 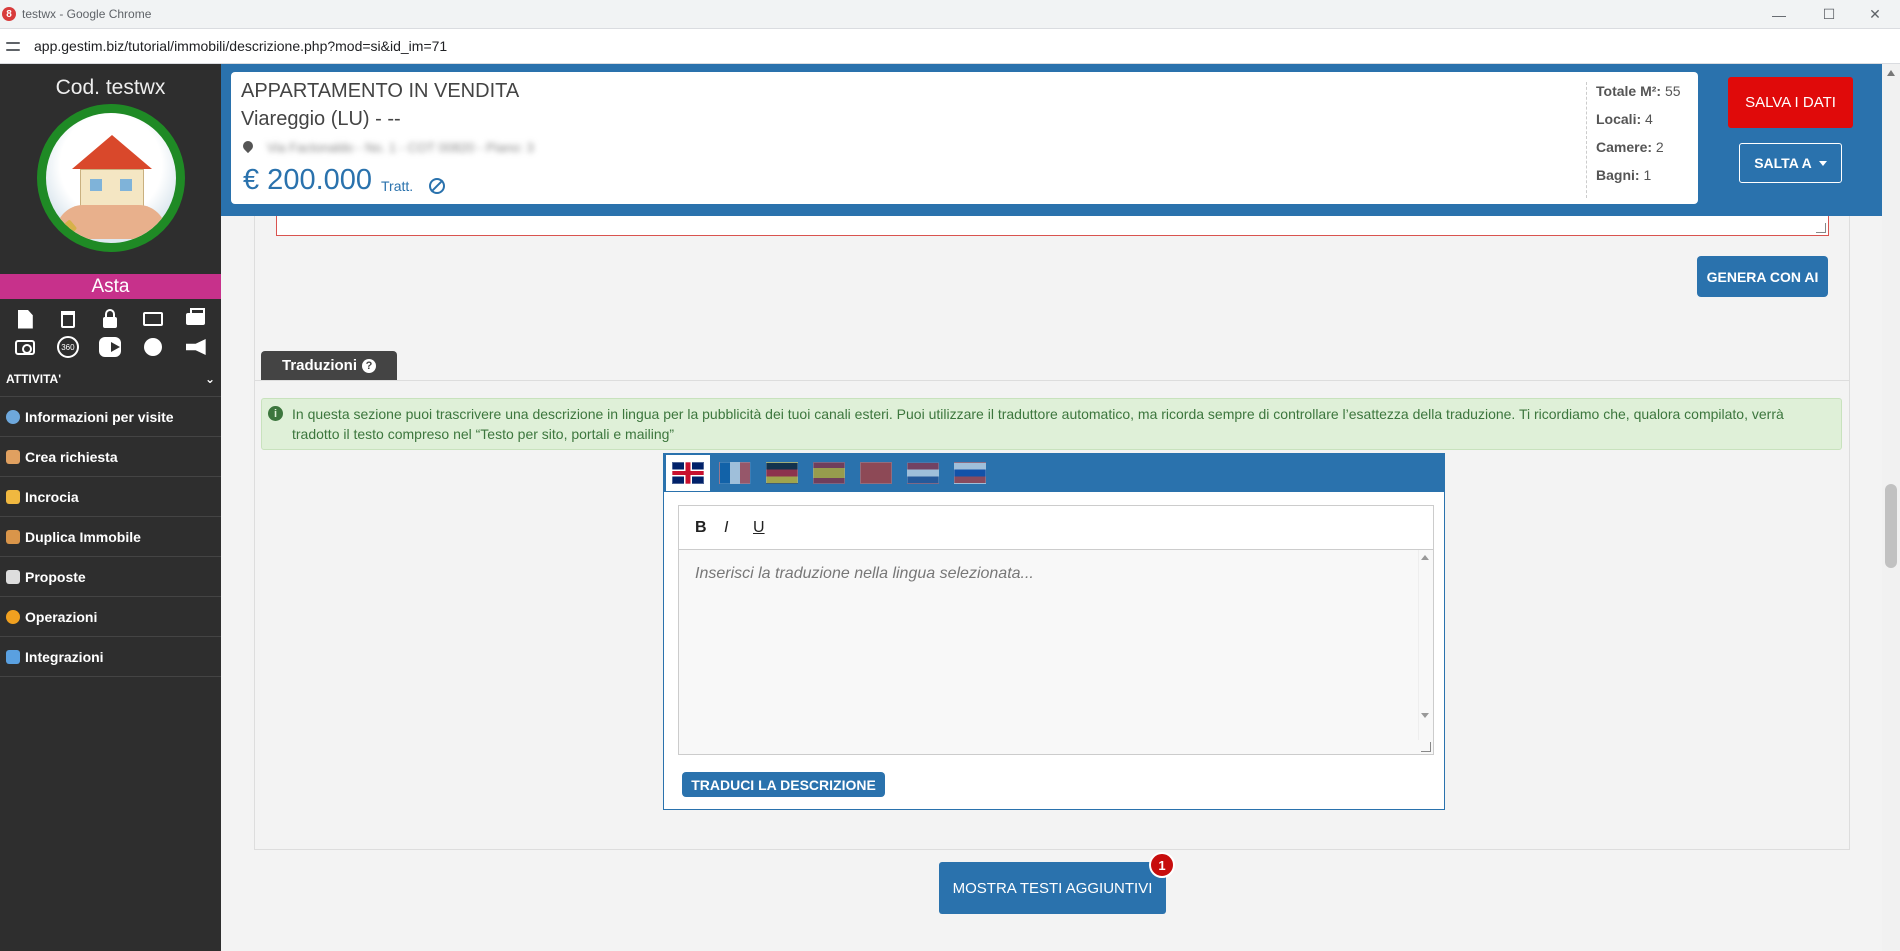 What do you see at coordinates (110, 178) in the screenshot?
I see `house-logo-icon` at bounding box center [110, 178].